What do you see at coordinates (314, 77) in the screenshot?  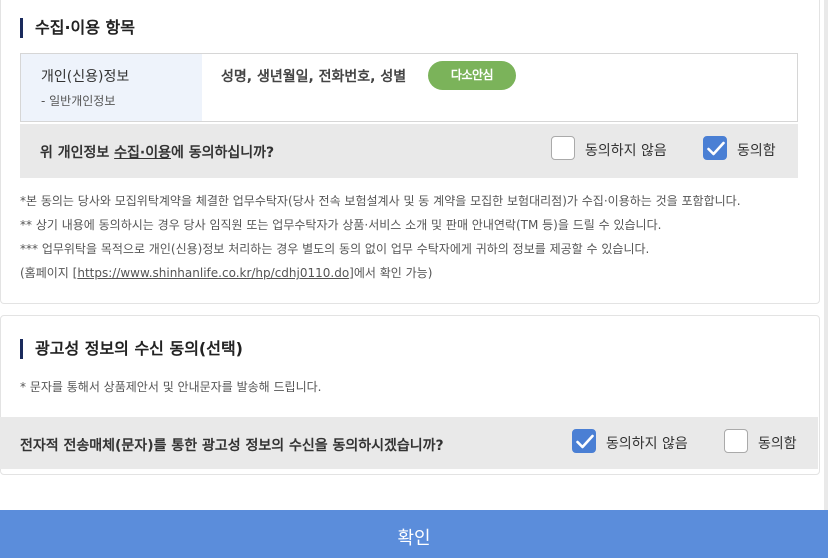 I see `collected-items-text: 성명, 생년월일, 전화번호, 성별` at bounding box center [314, 77].